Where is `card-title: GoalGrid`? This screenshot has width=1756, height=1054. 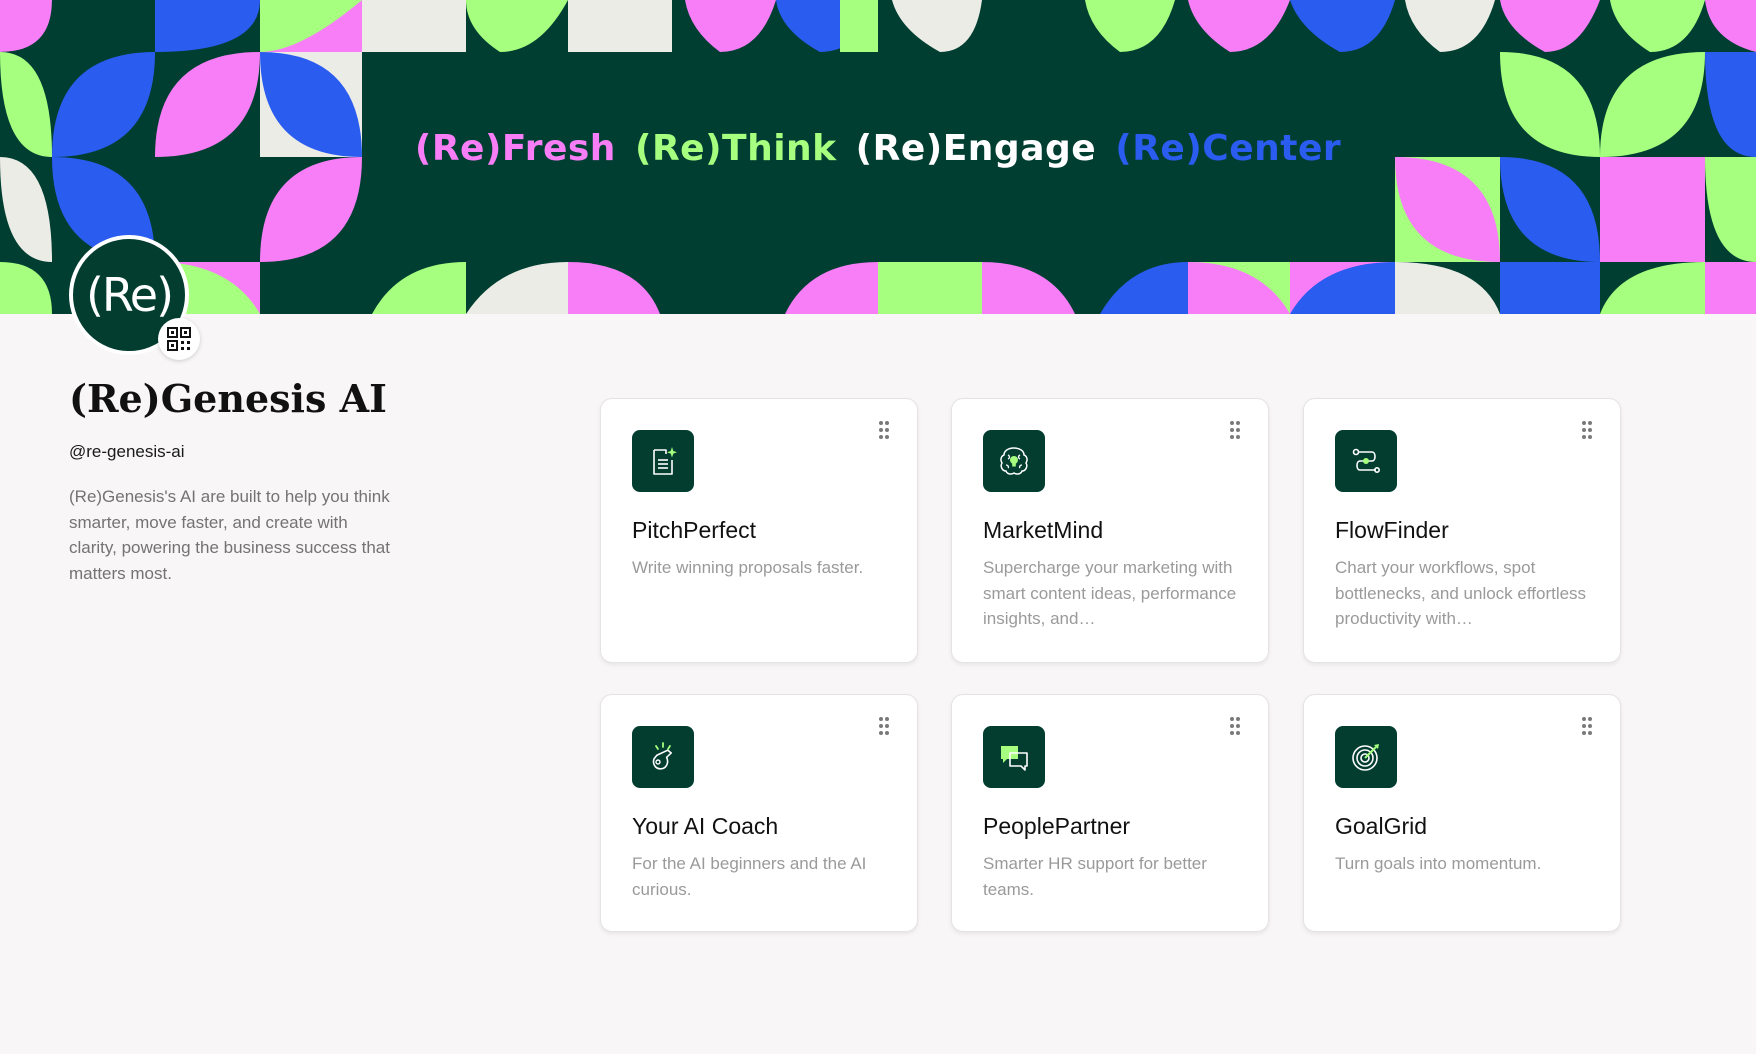 card-title: GoalGrid is located at coordinates (1381, 826).